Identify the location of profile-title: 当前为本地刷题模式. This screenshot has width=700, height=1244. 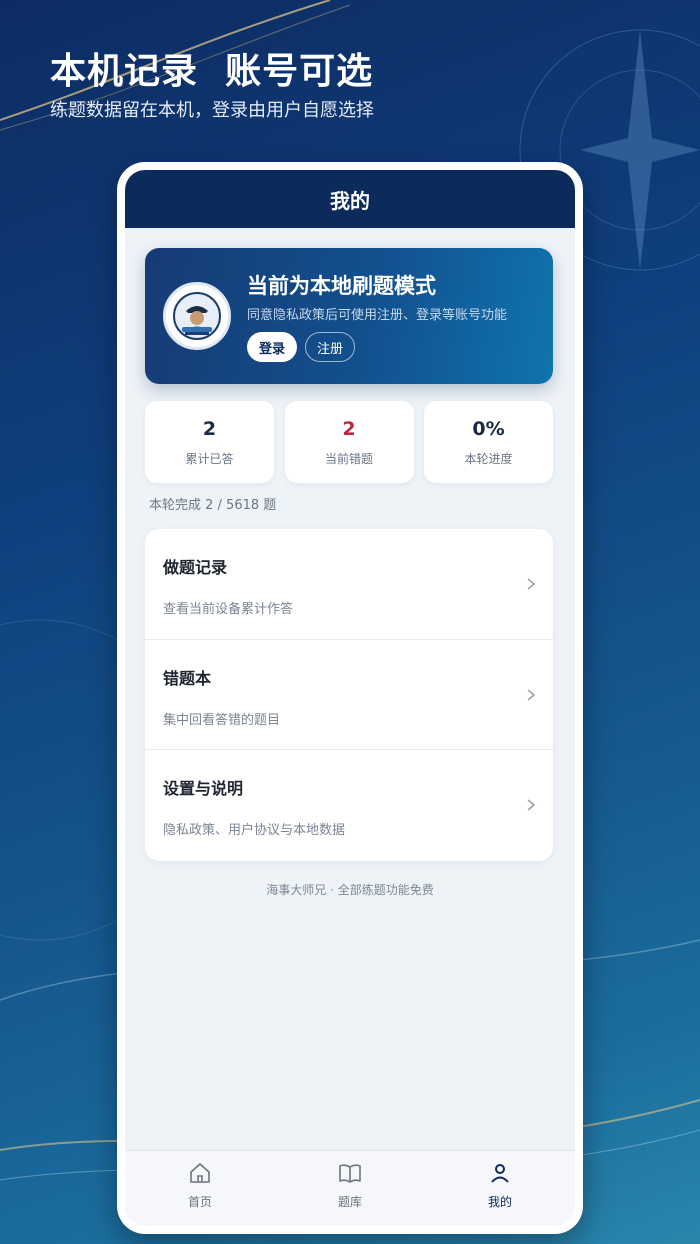
(341, 286).